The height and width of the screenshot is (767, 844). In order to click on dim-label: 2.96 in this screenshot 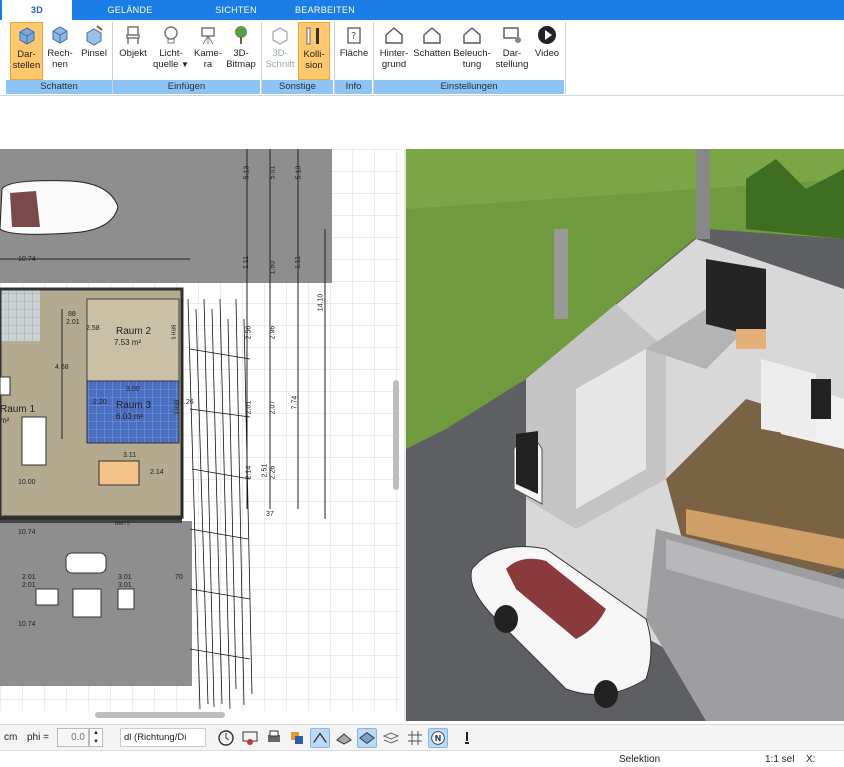, I will do `click(273, 332)`.